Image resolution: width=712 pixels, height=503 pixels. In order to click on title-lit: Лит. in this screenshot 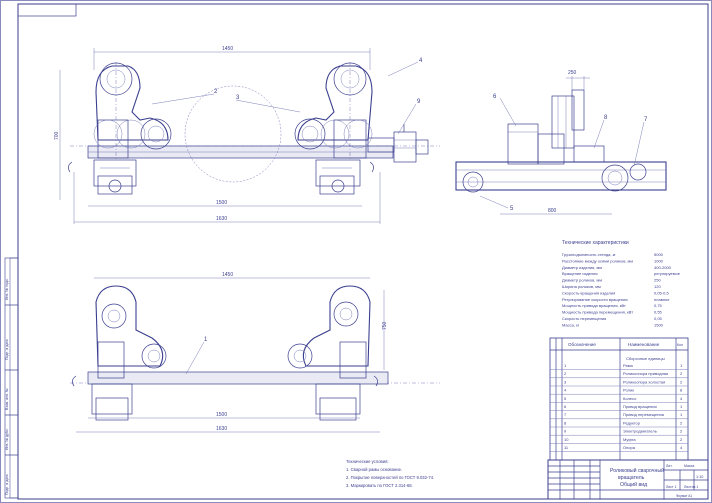, I will do `click(669, 466)`.